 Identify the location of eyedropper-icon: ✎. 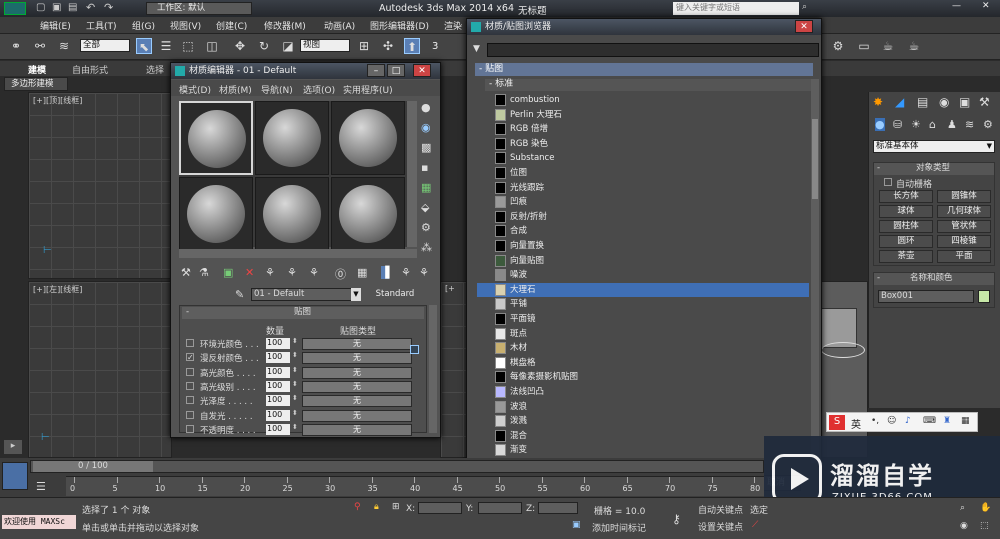
(239, 294).